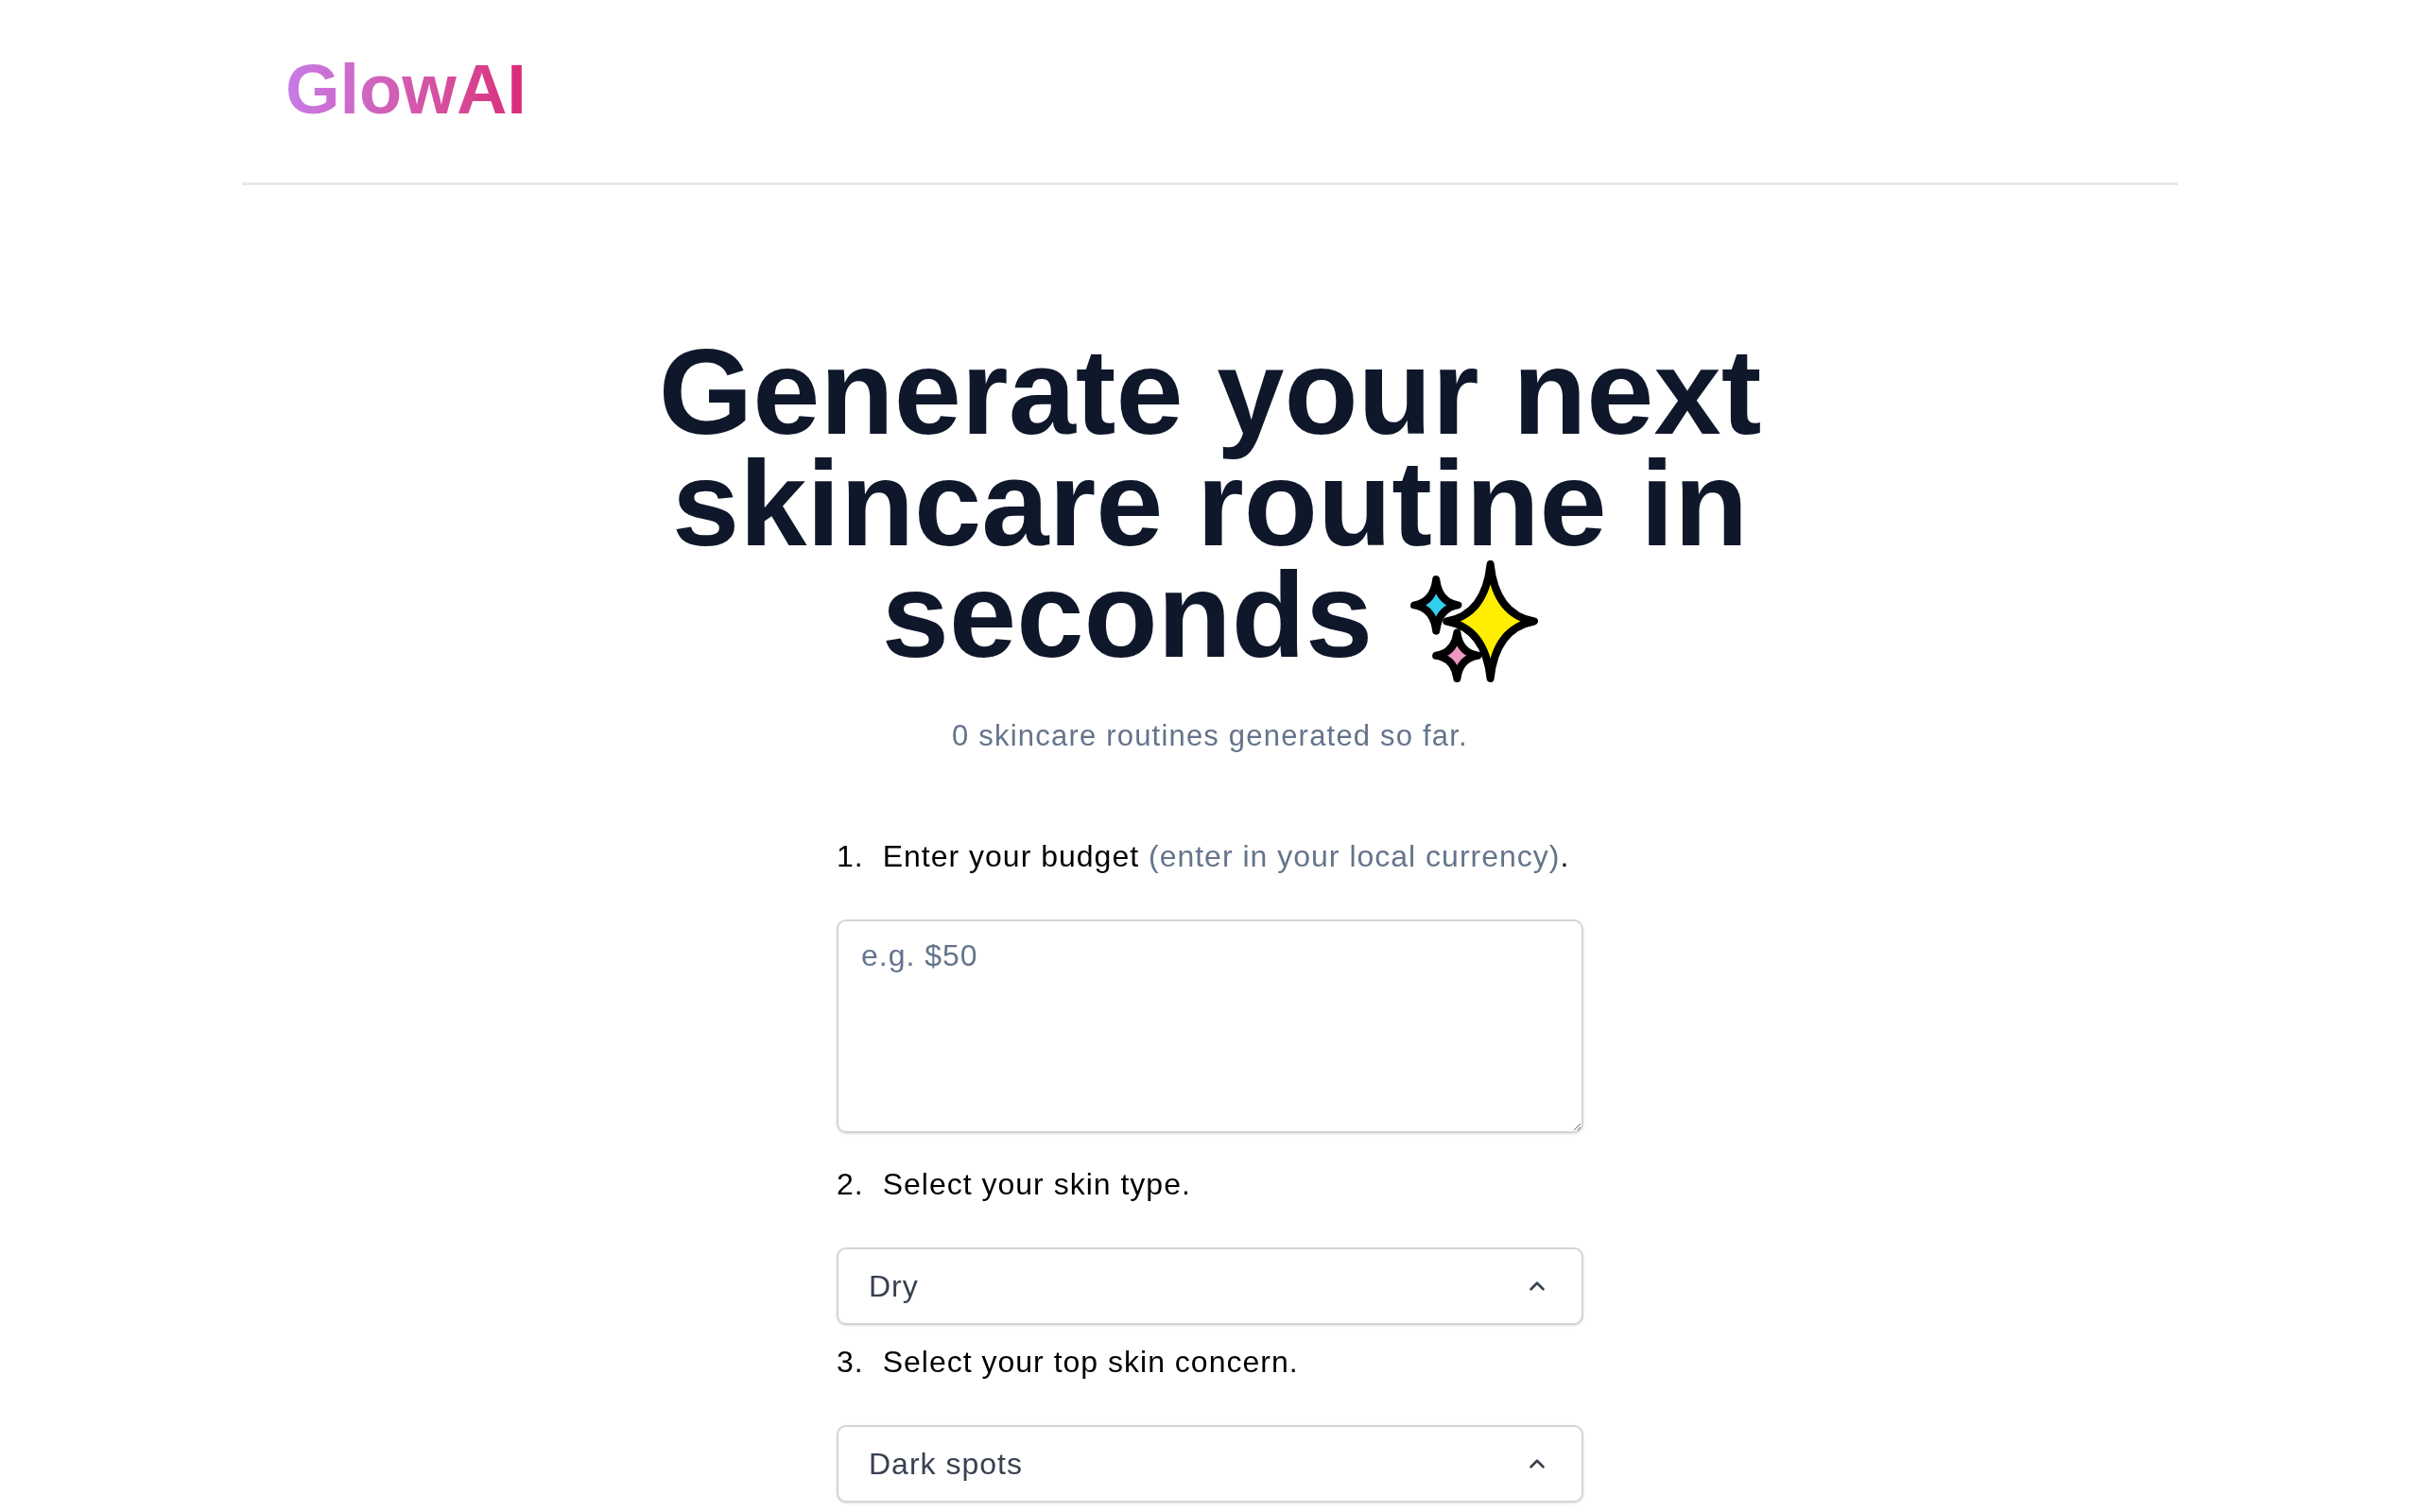  What do you see at coordinates (1210, 1464) in the screenshot?
I see `dropdown-select: Dark spots` at bounding box center [1210, 1464].